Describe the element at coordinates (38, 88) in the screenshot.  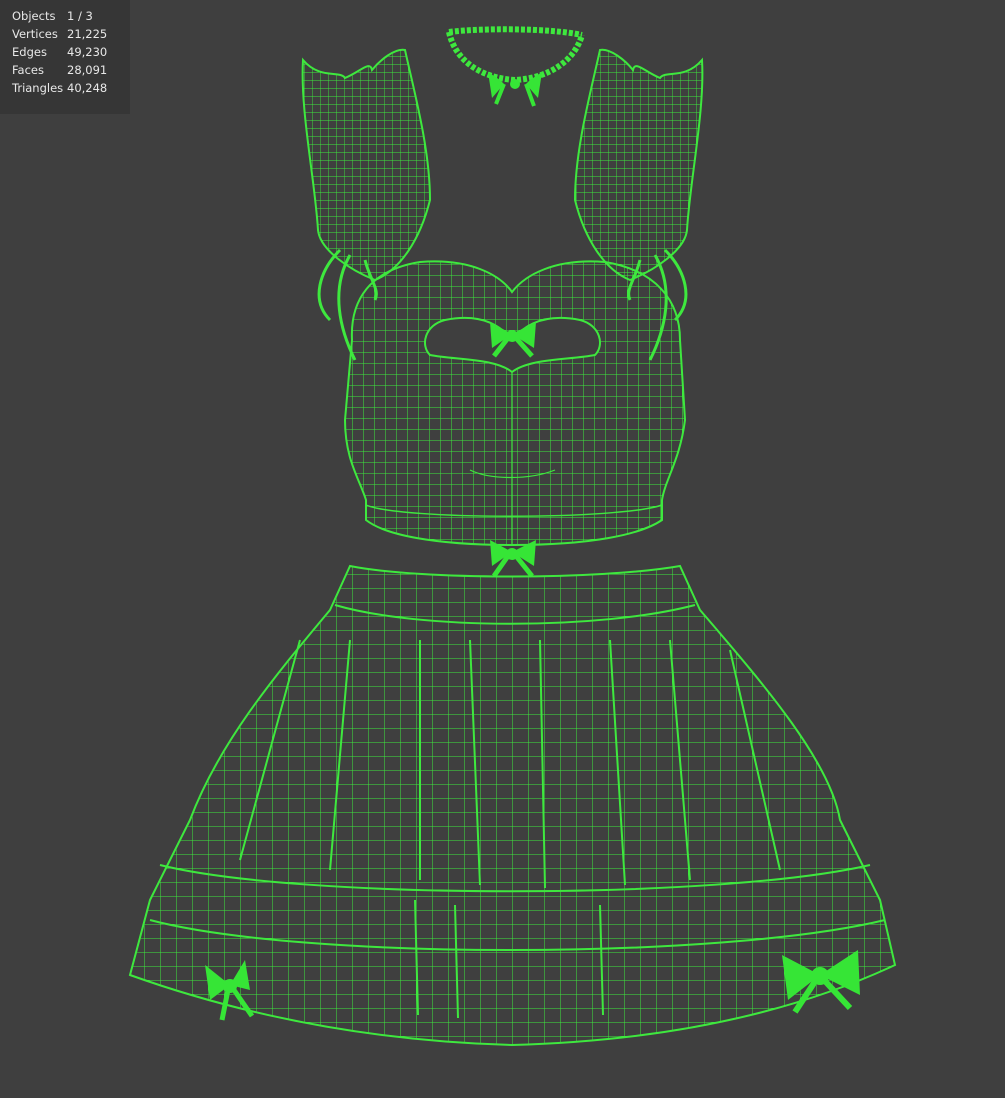
I see `stat-label: Triangles` at that location.